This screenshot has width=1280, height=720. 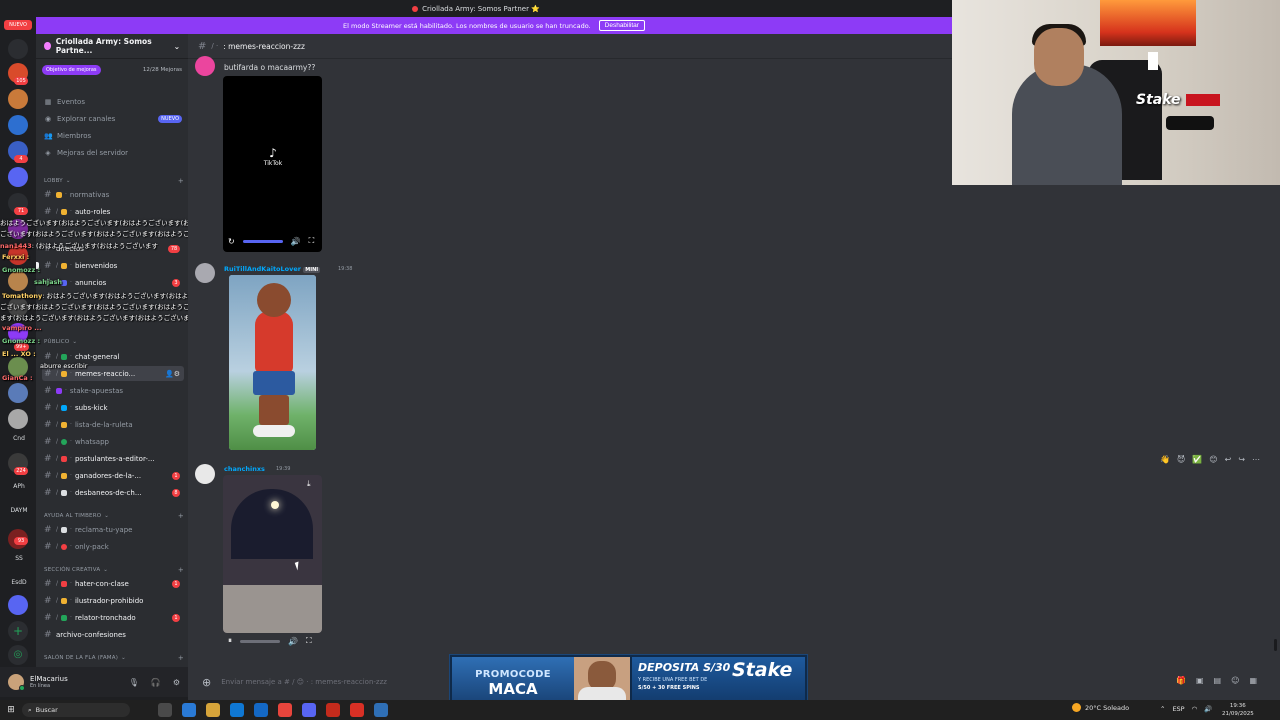 I want to click on sticker-icon: ▤, so click(x=1218, y=680).